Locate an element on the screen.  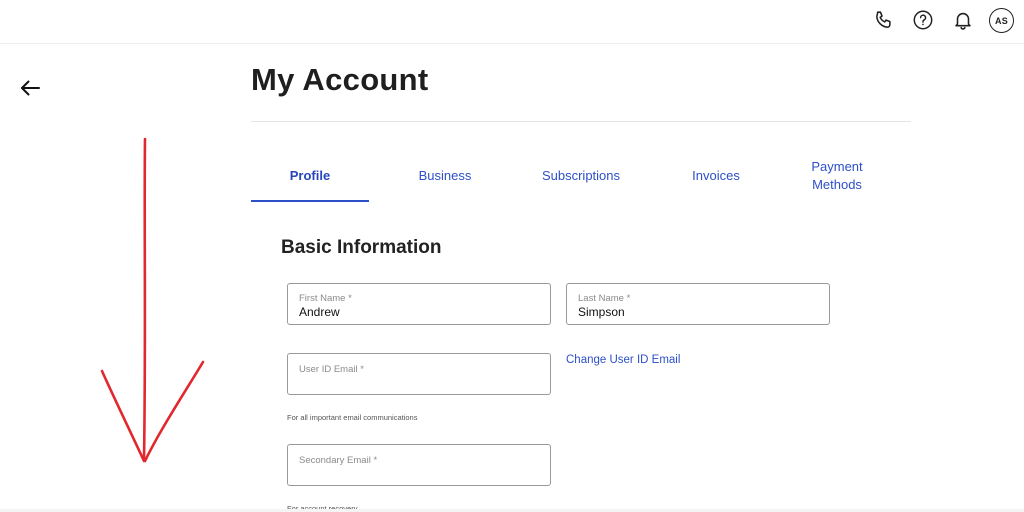
secondary-email-label: Secondary Email * is located at coordinates (338, 460).